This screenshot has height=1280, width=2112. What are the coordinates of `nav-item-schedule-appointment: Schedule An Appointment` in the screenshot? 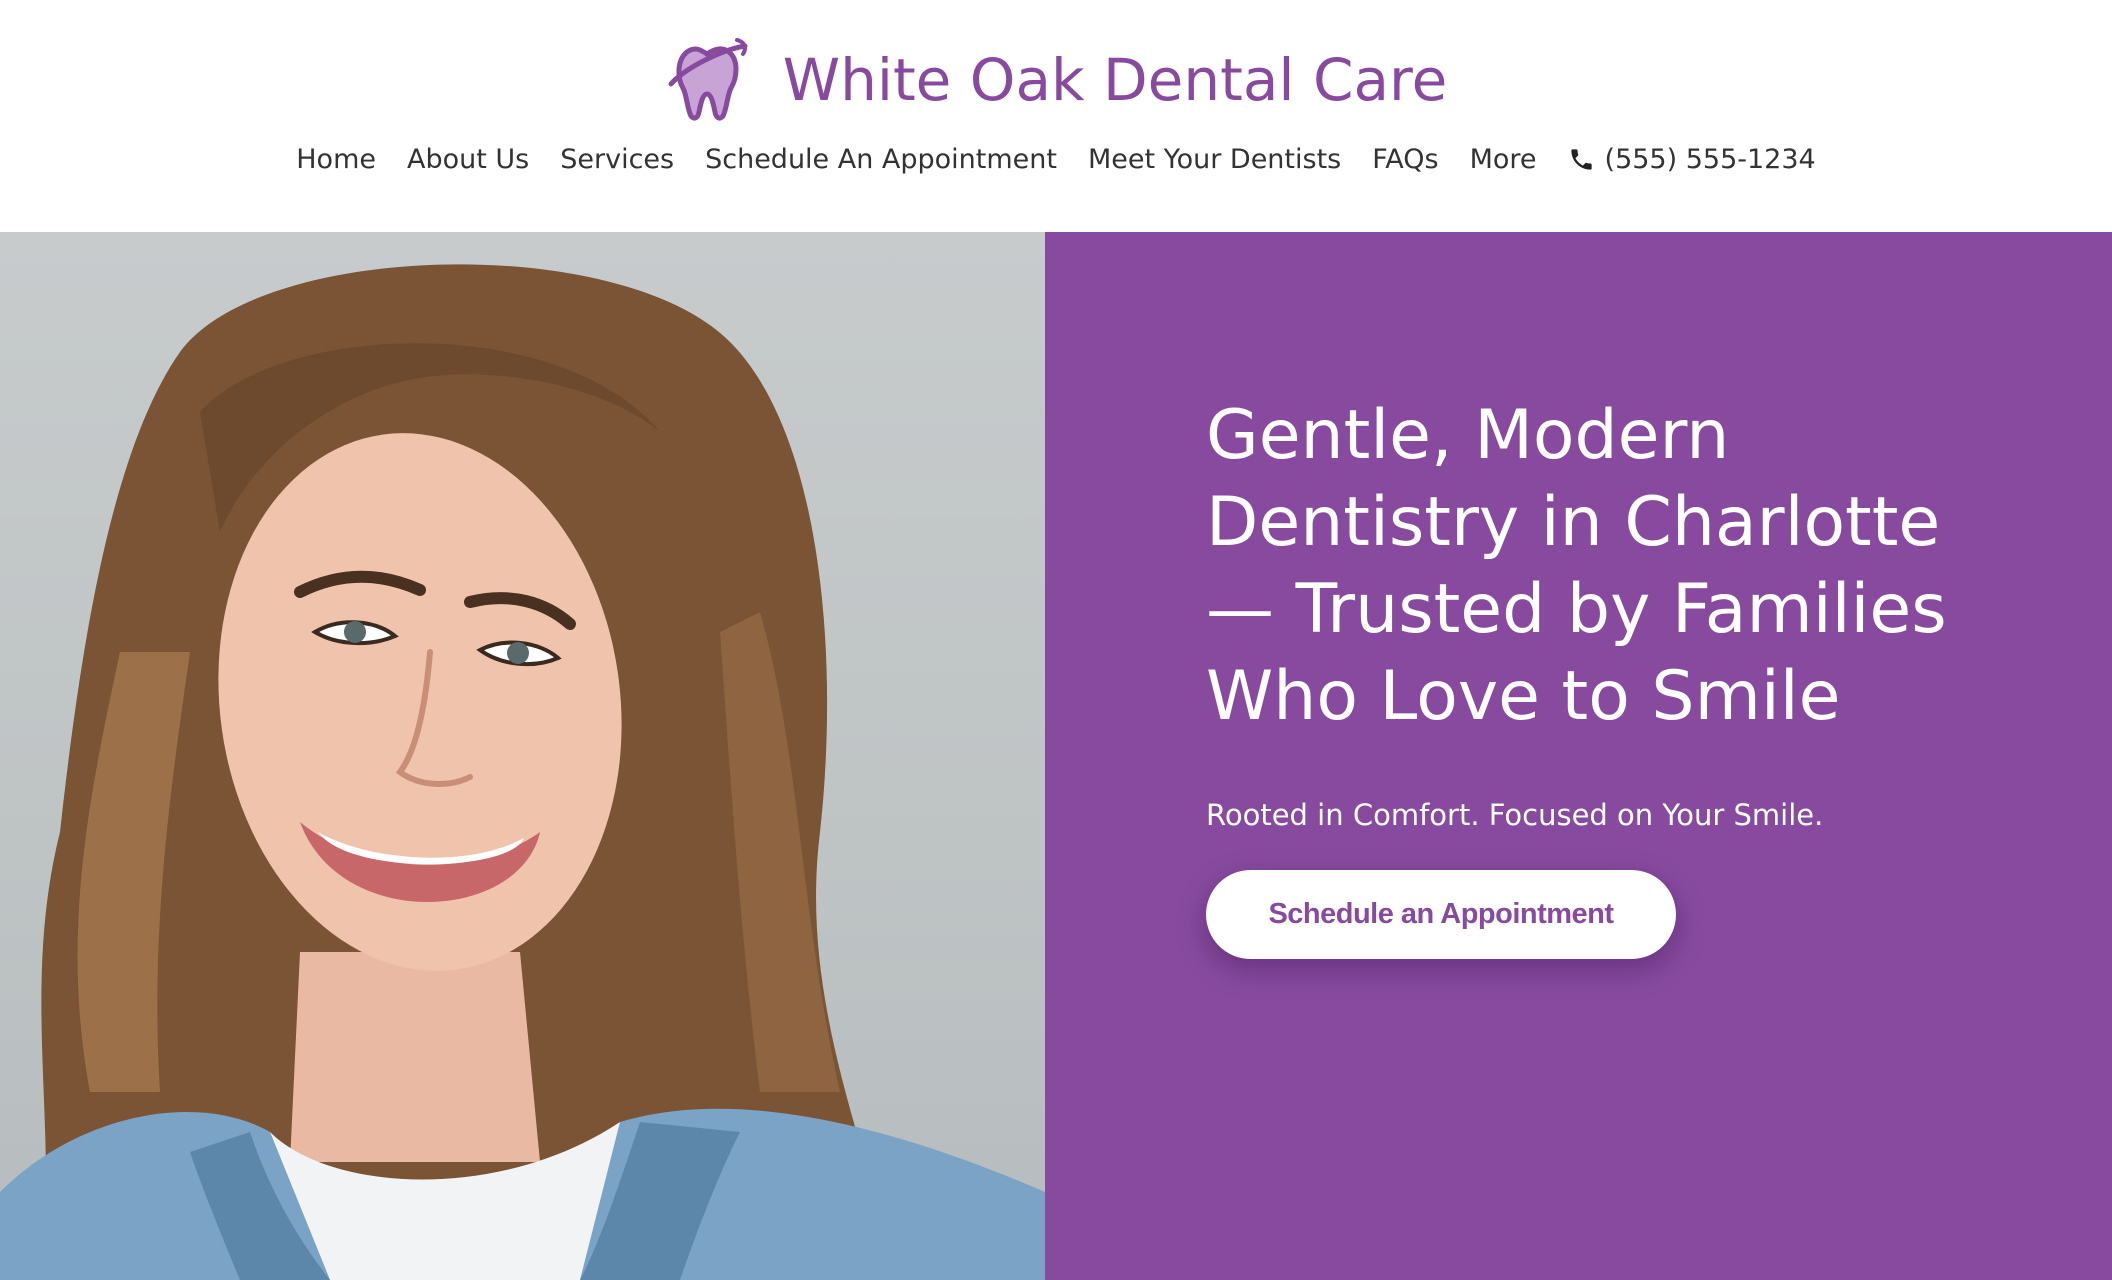 It's located at (881, 159).